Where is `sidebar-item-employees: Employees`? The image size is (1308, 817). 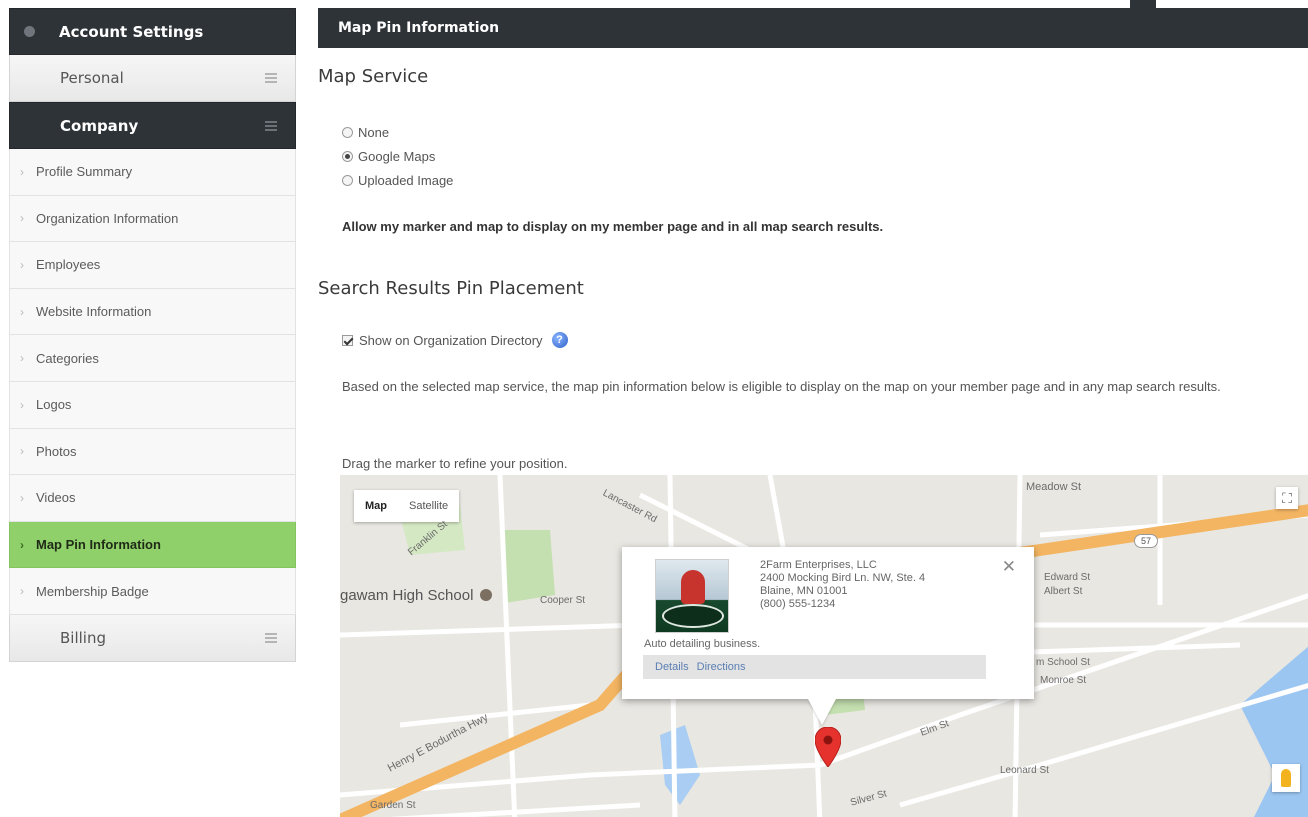 sidebar-item-employees: Employees is located at coordinates (152, 265).